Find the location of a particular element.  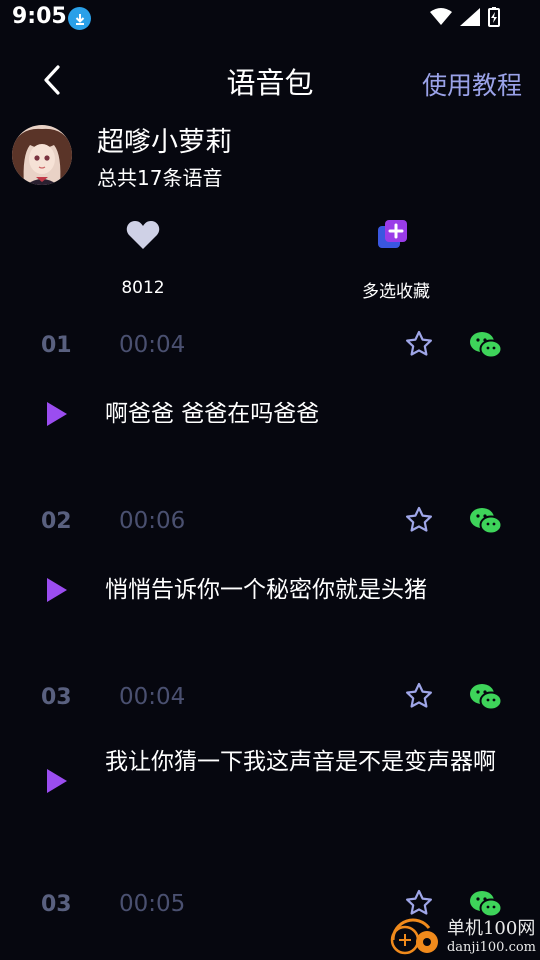

status-icons is located at coordinates (465, 17).